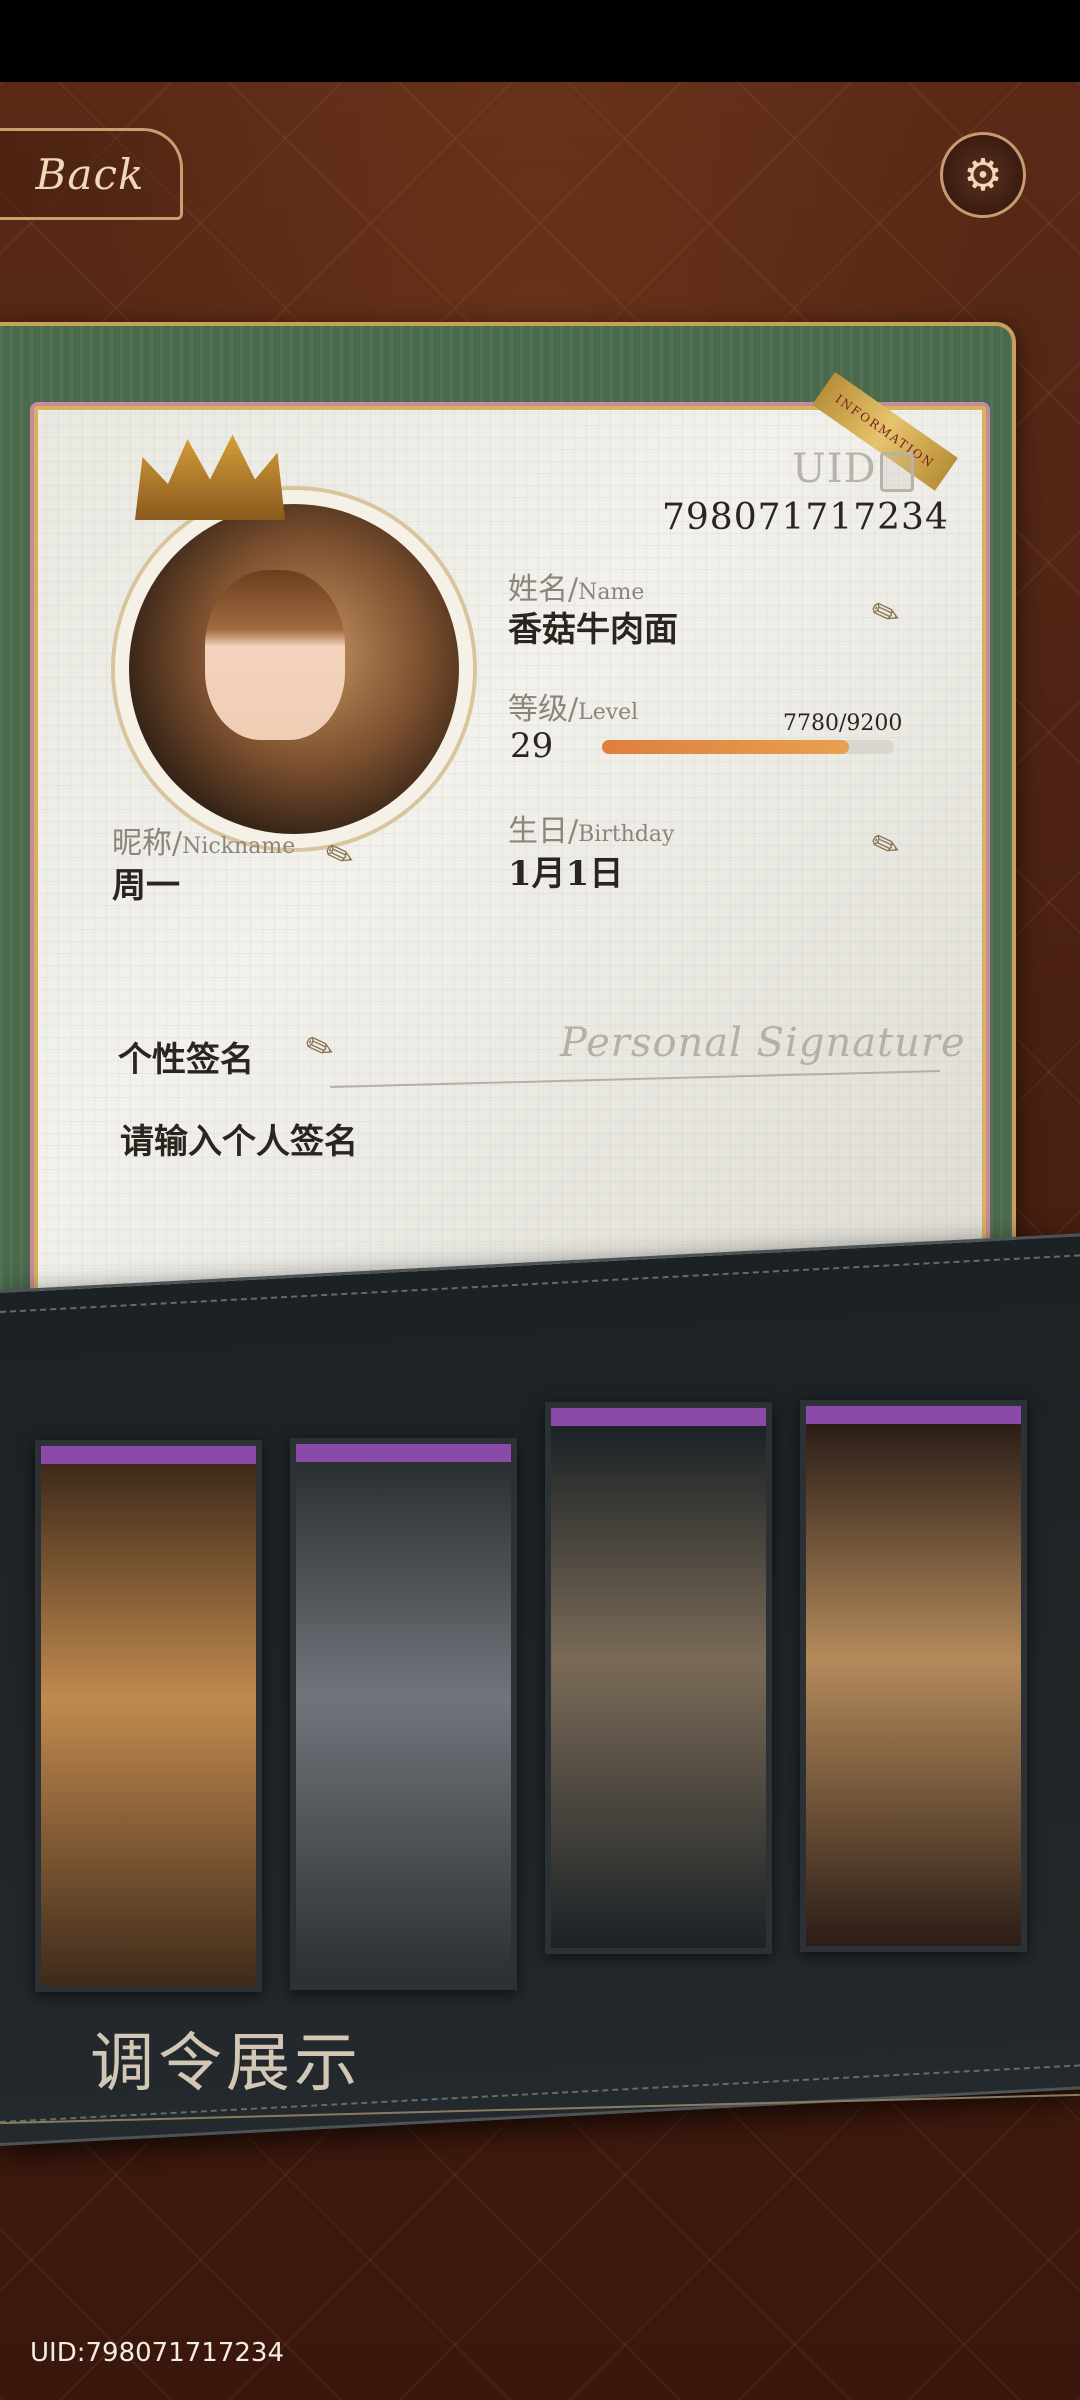 The image size is (1080, 2400). I want to click on birthday-label-en: Birthday, so click(626, 834).